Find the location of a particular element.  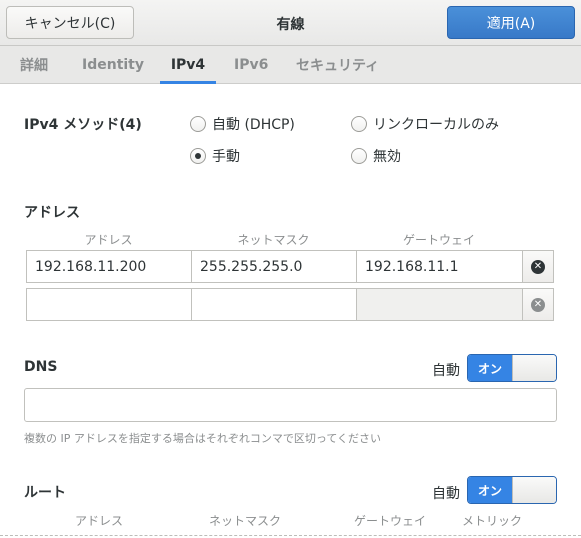

routes-auto-switch: オン is located at coordinates (512, 490).